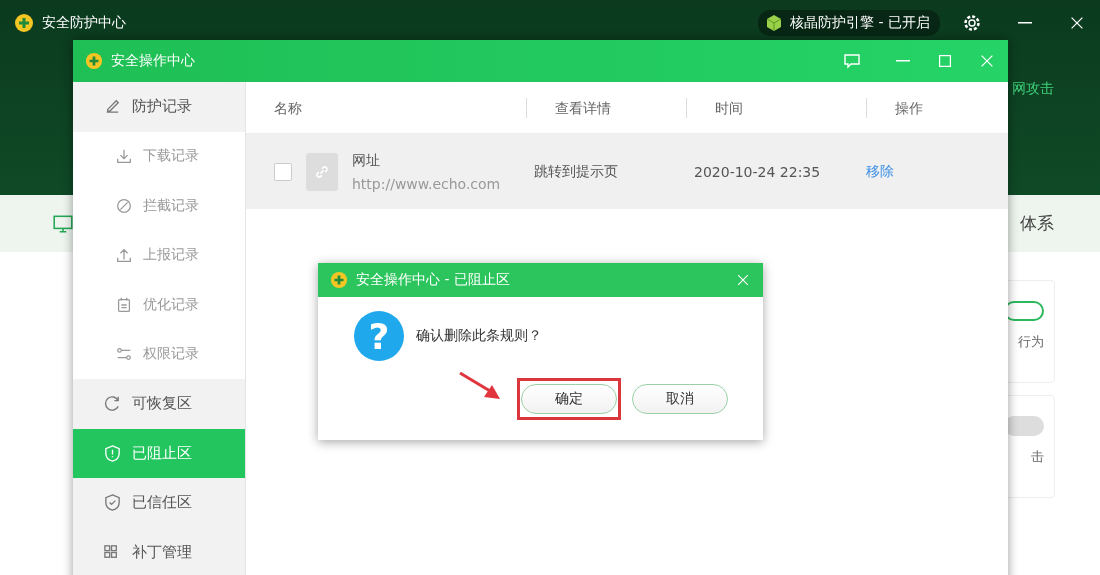 The width and height of the screenshot is (1100, 575). I want to click on dialog-message: 确认删除此条规则？, so click(479, 336).